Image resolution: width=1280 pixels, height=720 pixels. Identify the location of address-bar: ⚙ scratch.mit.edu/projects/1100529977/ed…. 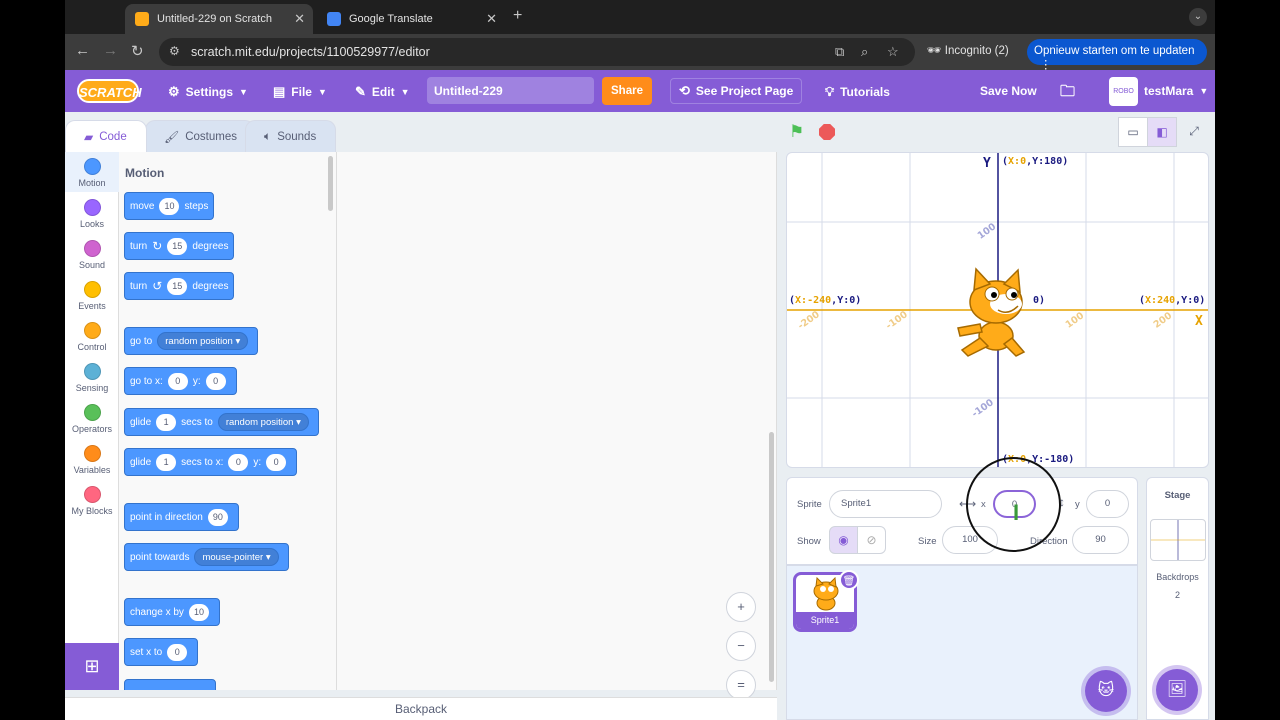
(537, 52).